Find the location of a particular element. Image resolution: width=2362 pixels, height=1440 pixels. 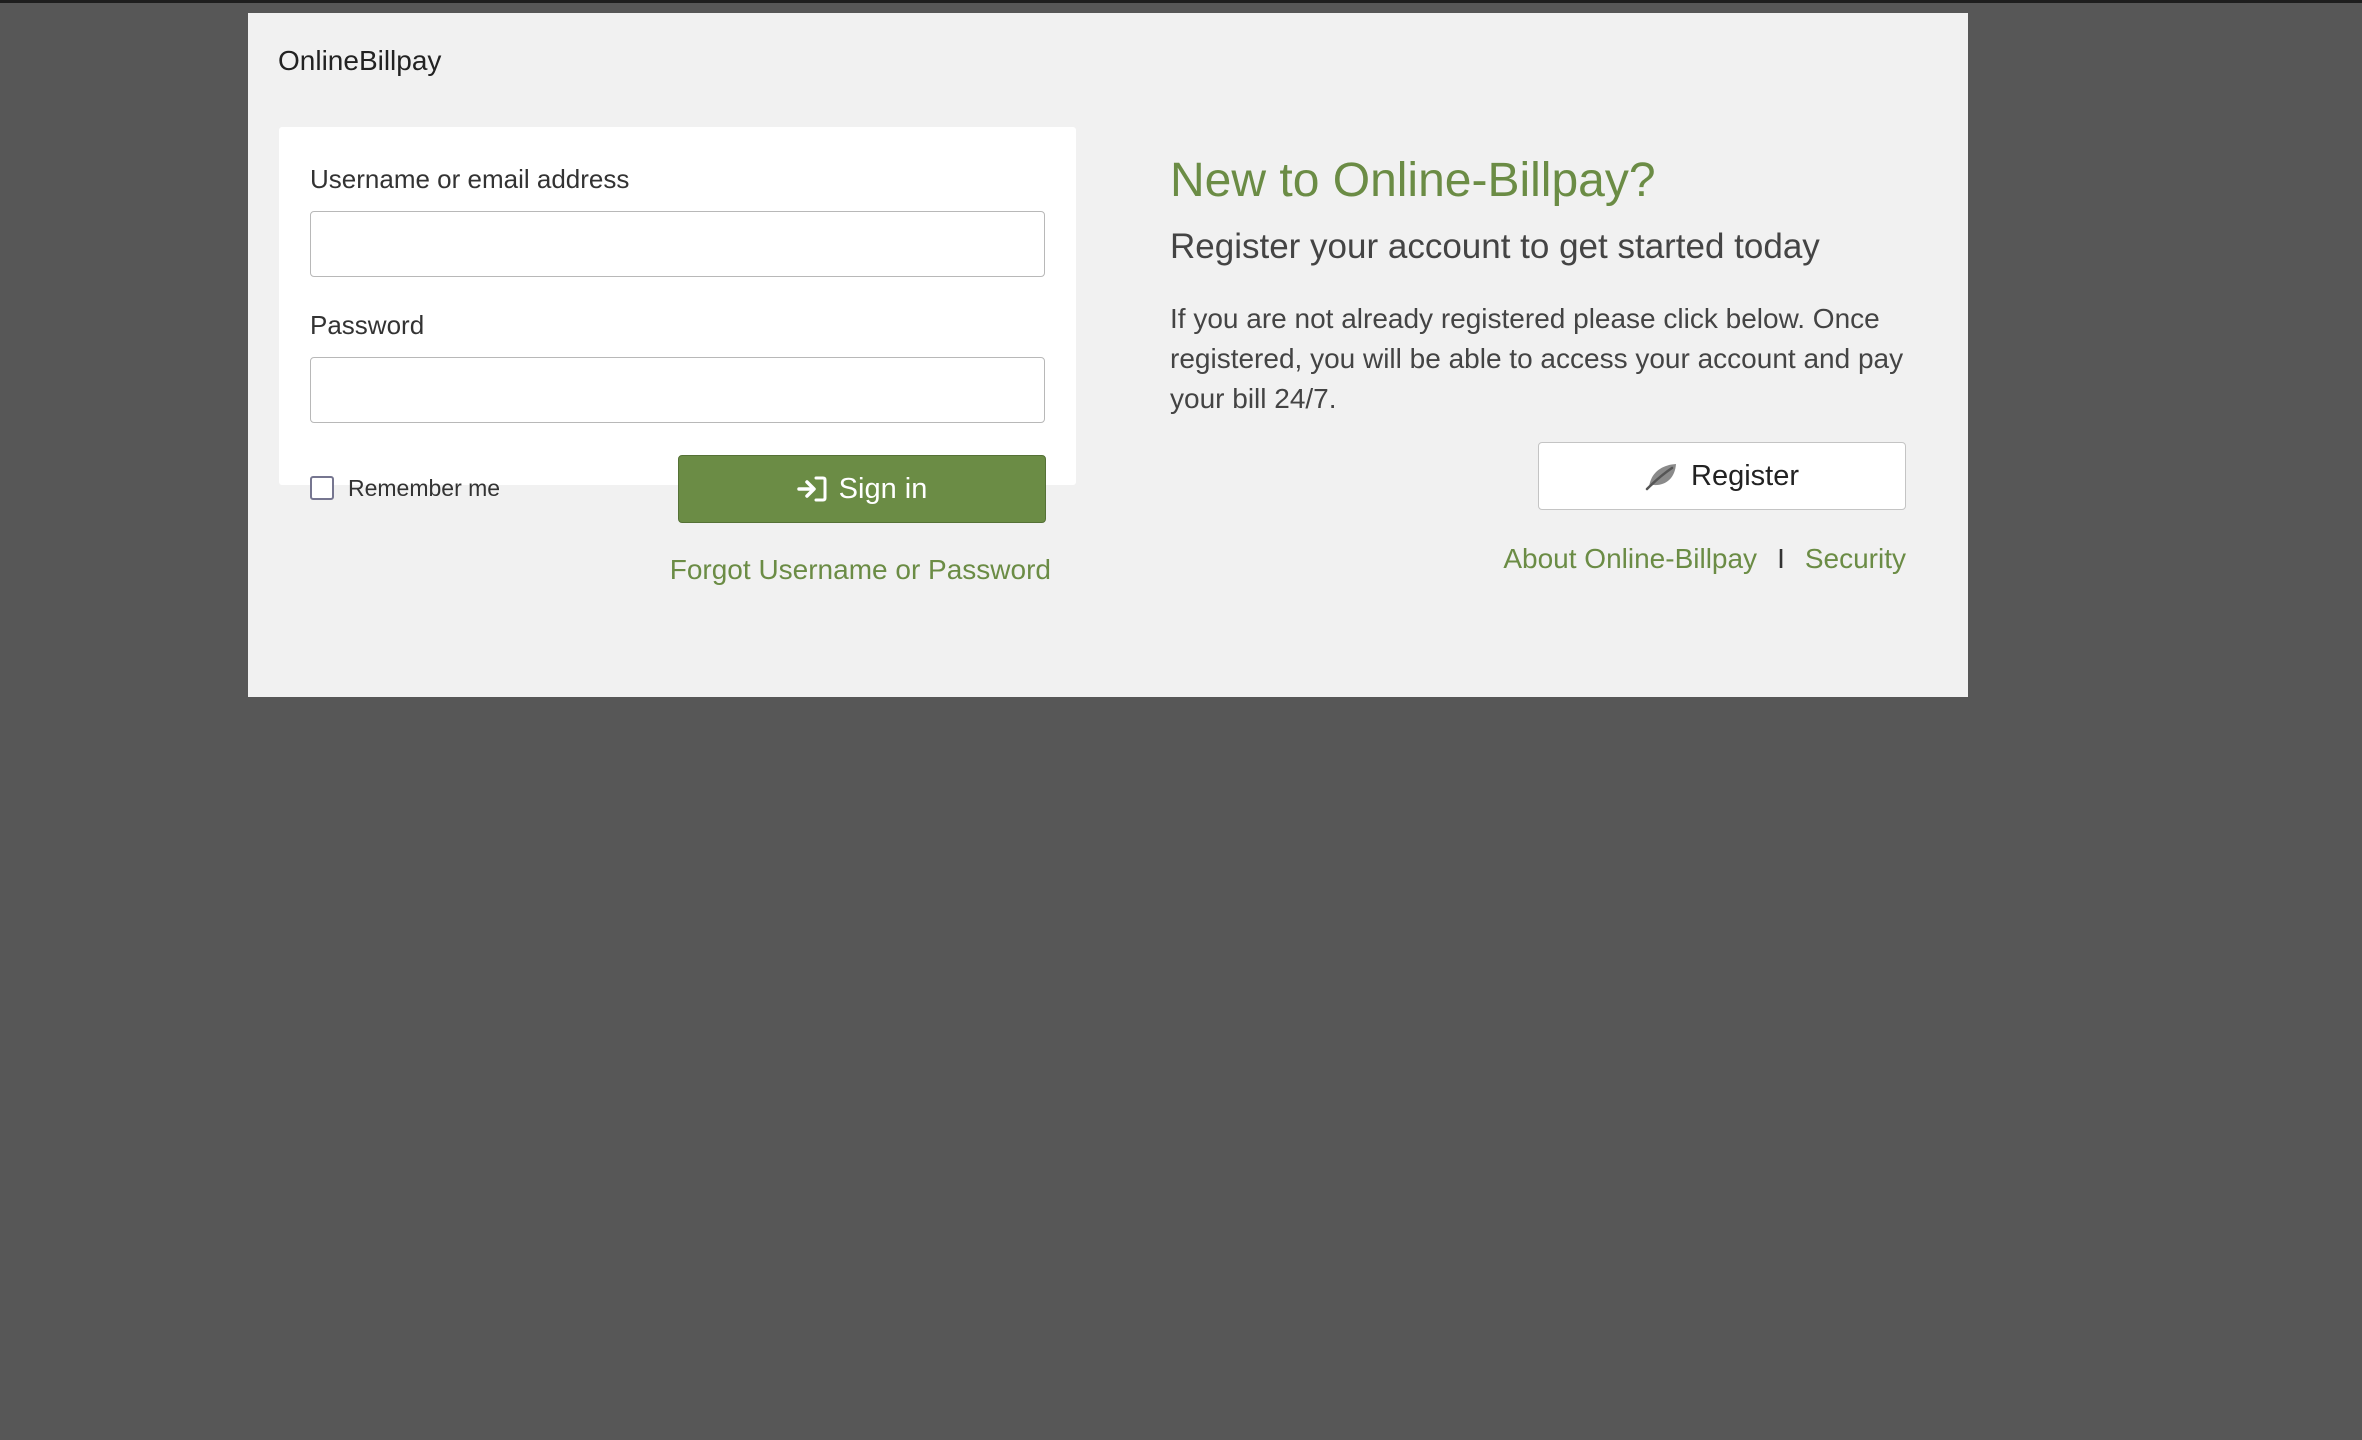

register-button: Register is located at coordinates (1722, 476).